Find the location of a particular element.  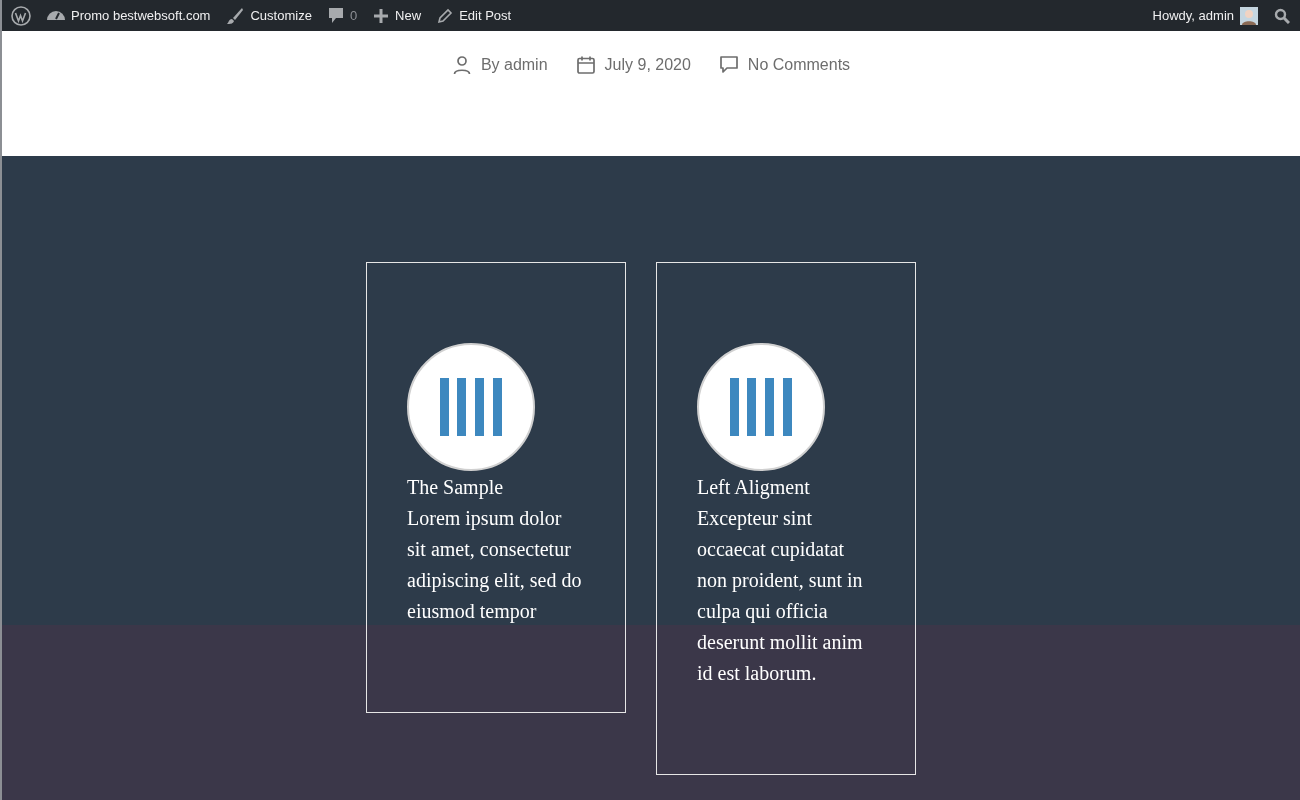

card-title: The Sample is located at coordinates (456, 488).